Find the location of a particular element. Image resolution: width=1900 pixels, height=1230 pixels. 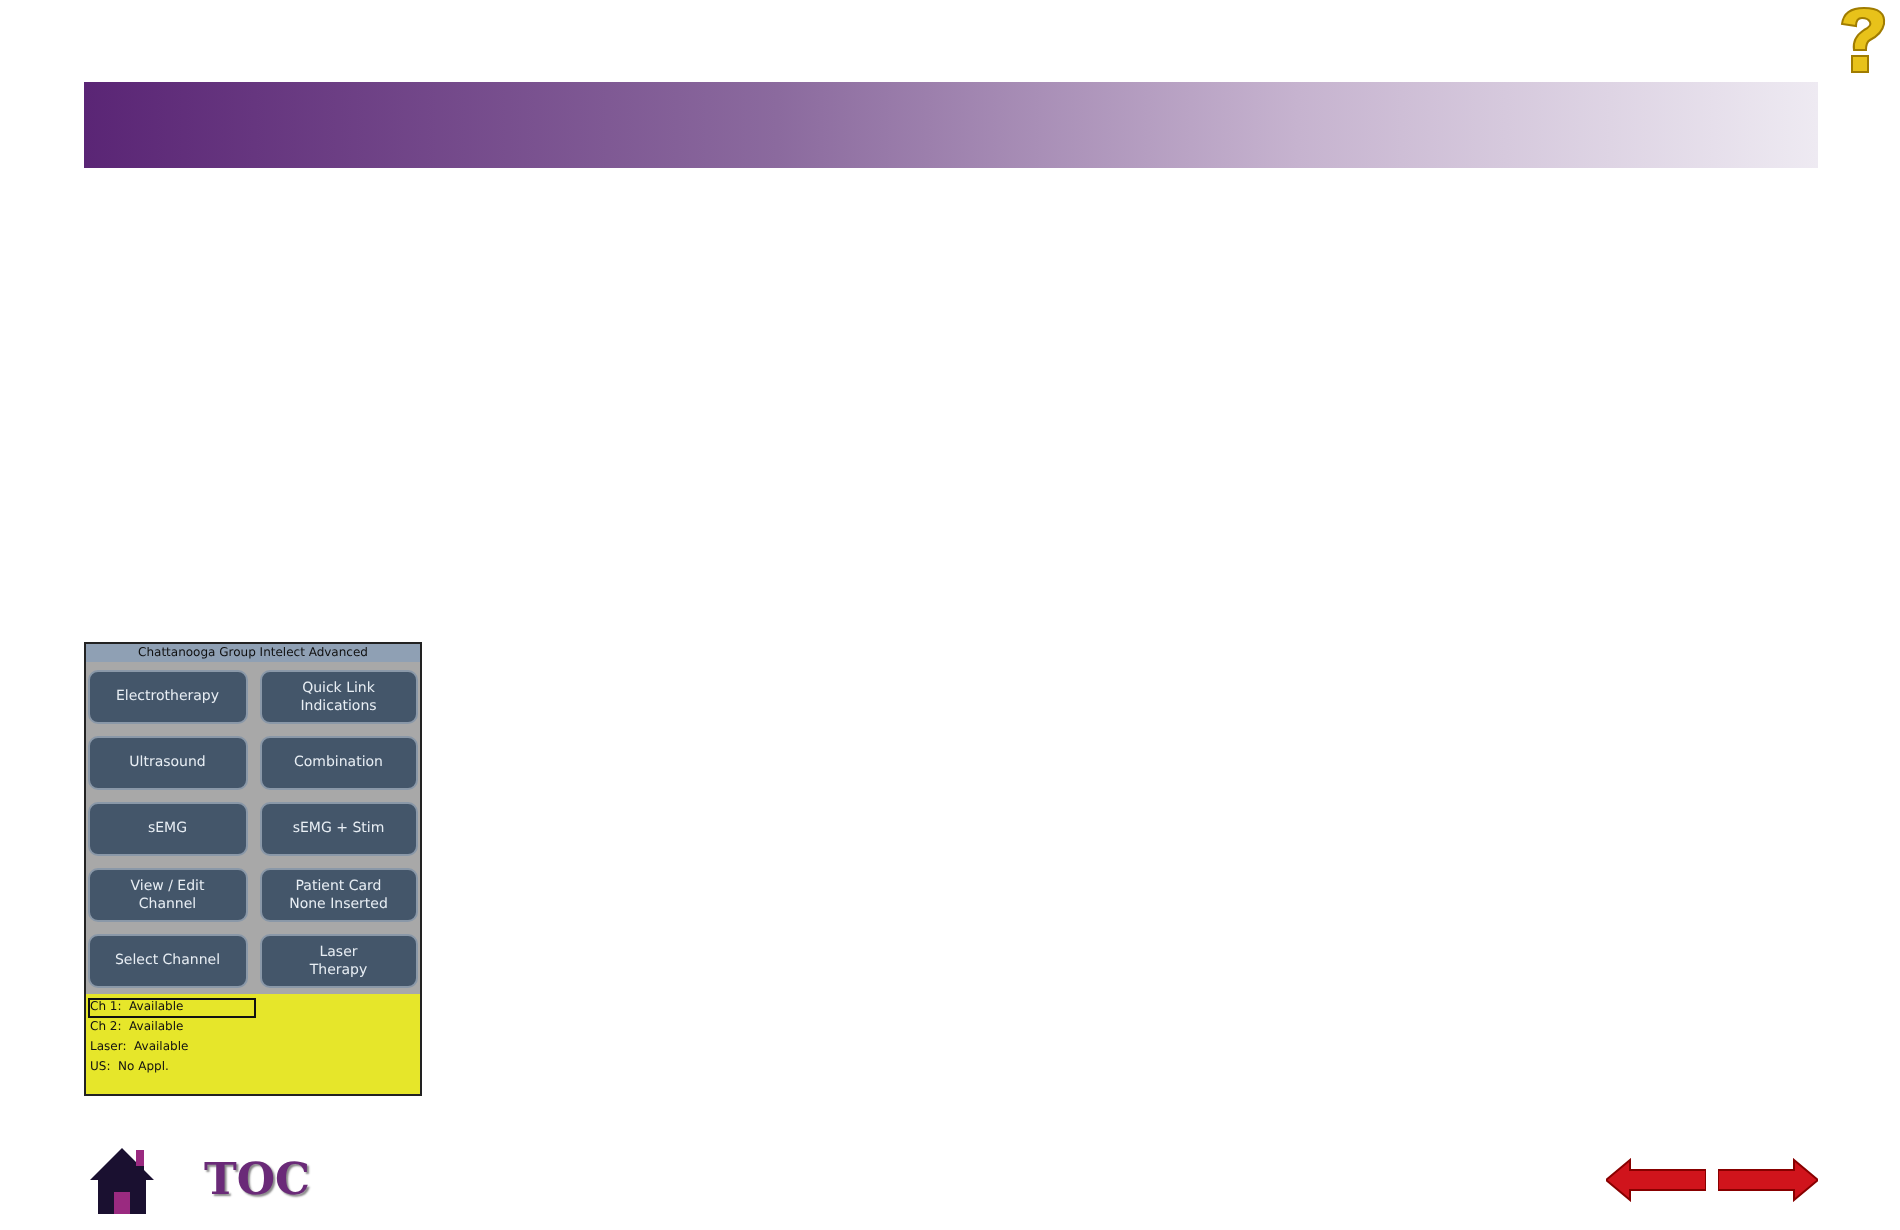

help-icon is located at coordinates (1862, 40).